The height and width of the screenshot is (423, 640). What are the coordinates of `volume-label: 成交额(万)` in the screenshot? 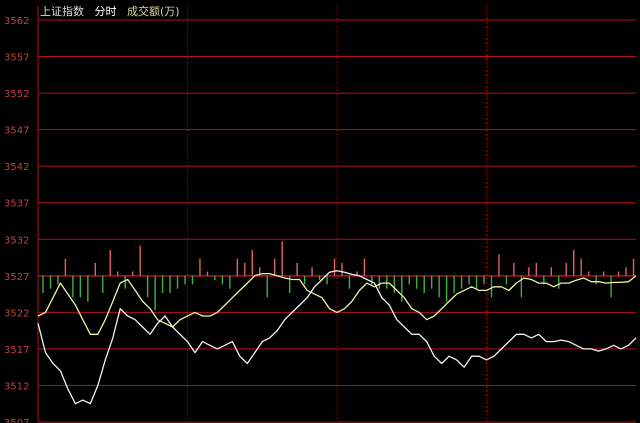 It's located at (153, 11).